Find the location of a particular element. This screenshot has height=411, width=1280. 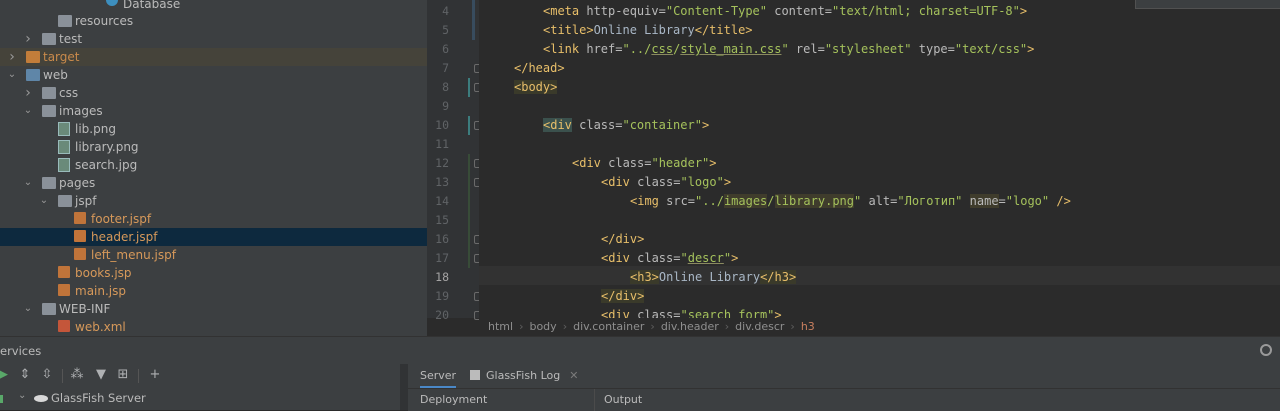

code-token: "../ is located at coordinates (709, 201).